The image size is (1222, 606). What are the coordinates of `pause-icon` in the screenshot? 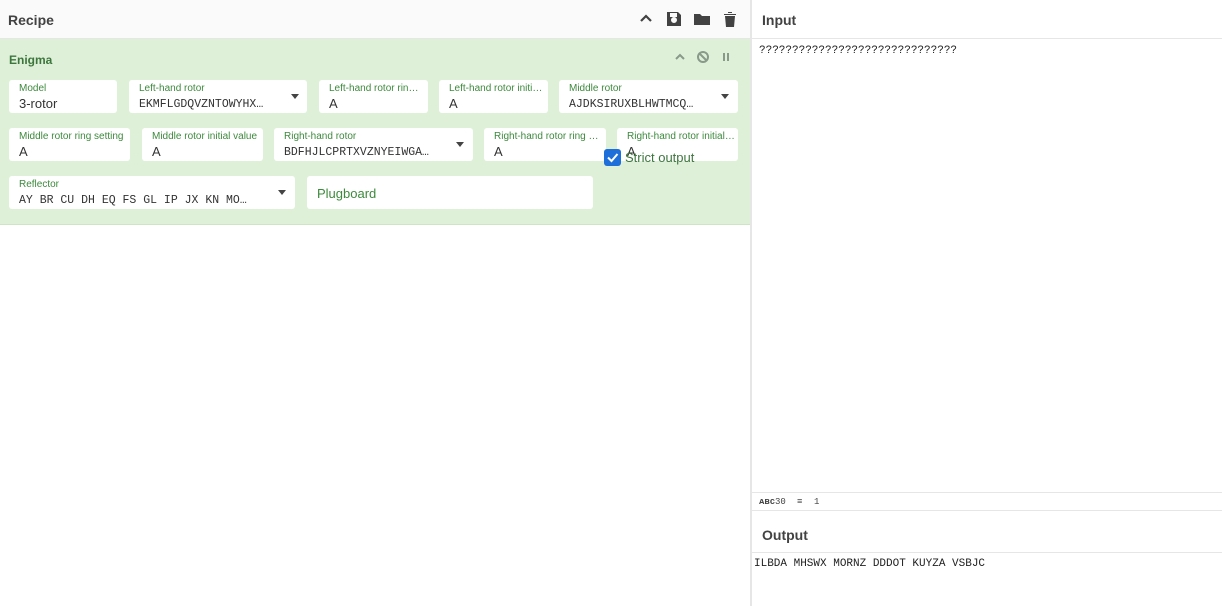 It's located at (726, 57).